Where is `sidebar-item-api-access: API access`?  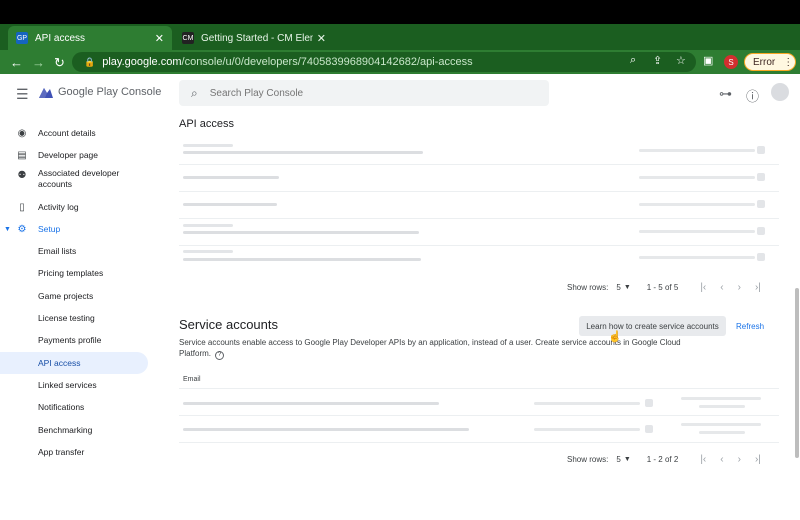
sidebar-item-api-access: API access is located at coordinates (74, 363).